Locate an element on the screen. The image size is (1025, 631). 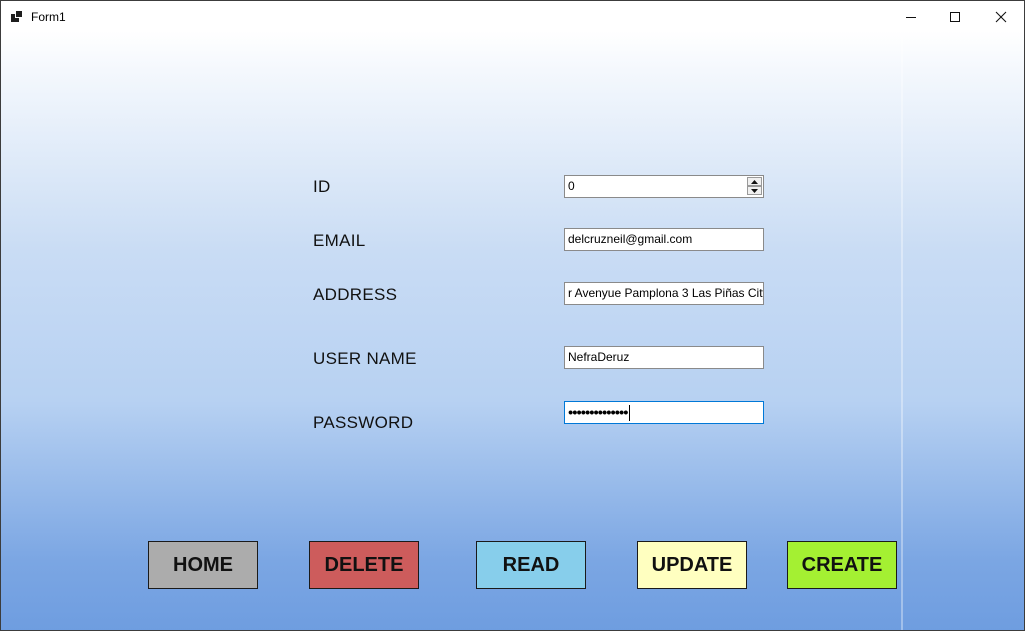
spin-up-button is located at coordinates (754, 181).